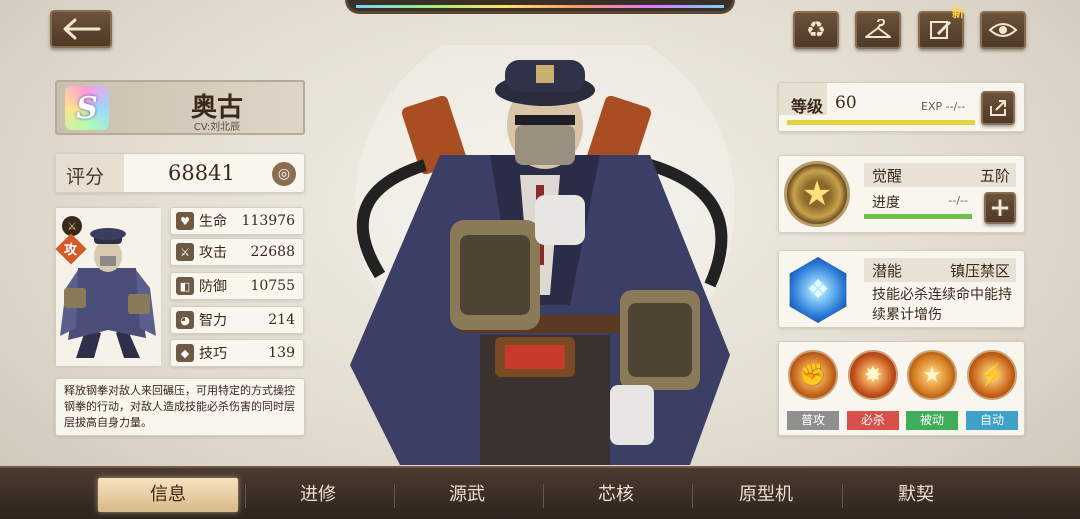 Image resolution: width=1080 pixels, height=519 pixels. Describe the element at coordinates (616, 495) in the screenshot. I see `tab-core: 芯核` at that location.